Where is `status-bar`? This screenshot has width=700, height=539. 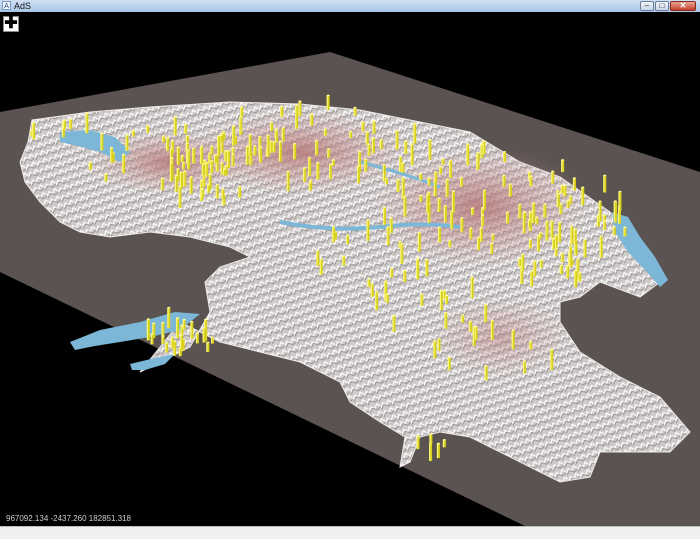
status-bar is located at coordinates (350, 532).